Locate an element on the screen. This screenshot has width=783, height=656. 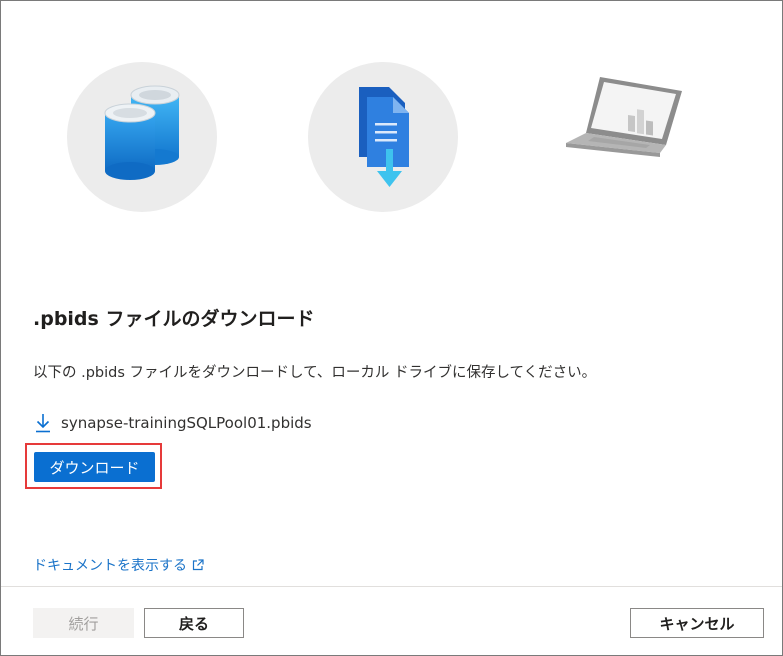
file-row: synapse-trainingSQLPool01.pbids is located at coordinates (173, 423).